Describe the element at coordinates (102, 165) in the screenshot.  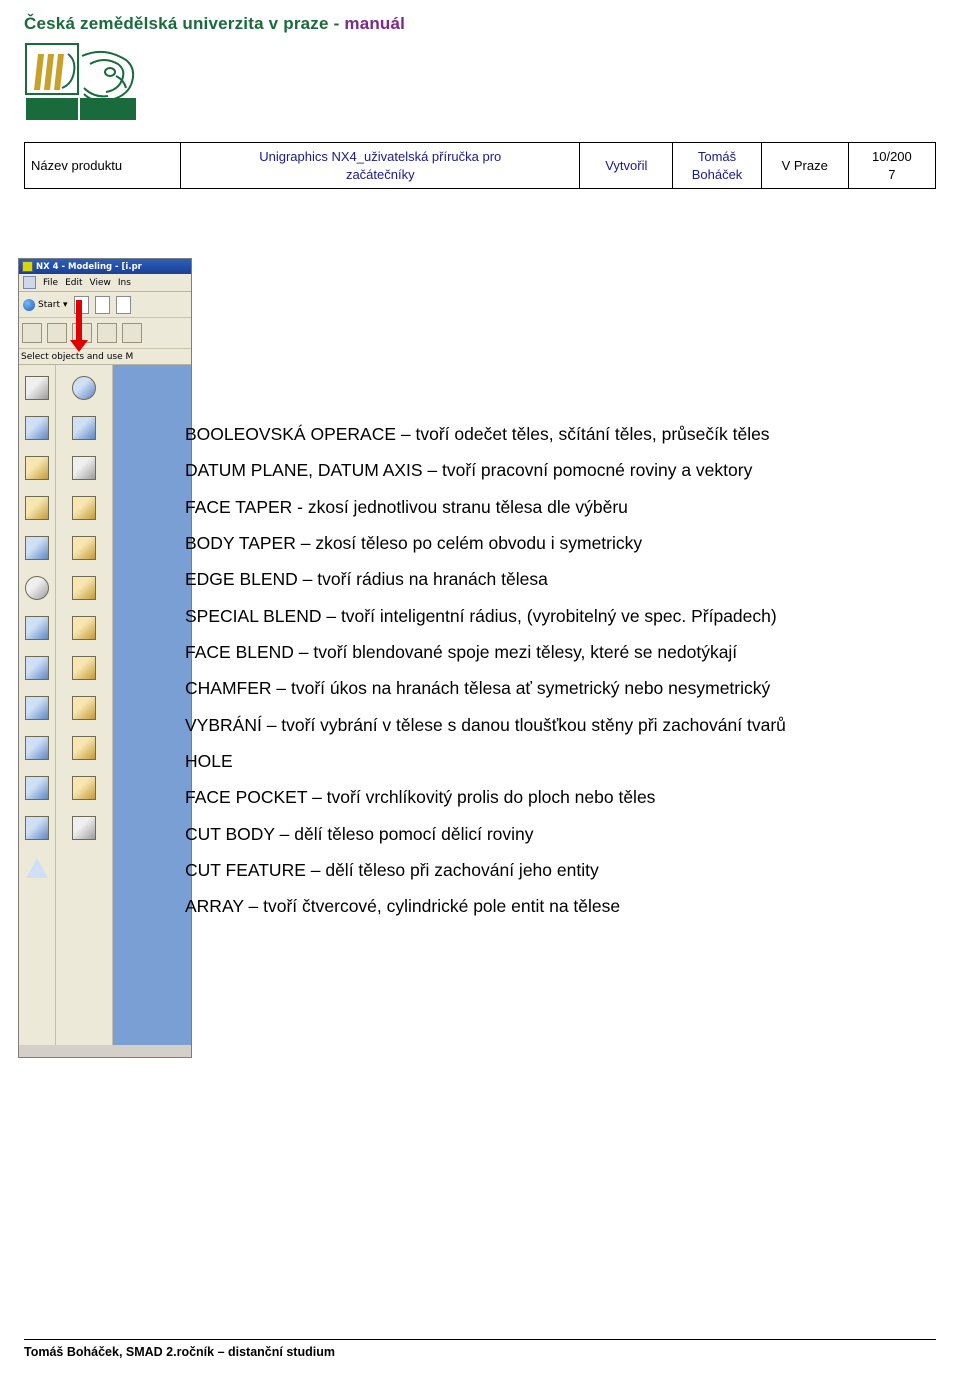
I see `cell-product-label: Název produktu` at that location.